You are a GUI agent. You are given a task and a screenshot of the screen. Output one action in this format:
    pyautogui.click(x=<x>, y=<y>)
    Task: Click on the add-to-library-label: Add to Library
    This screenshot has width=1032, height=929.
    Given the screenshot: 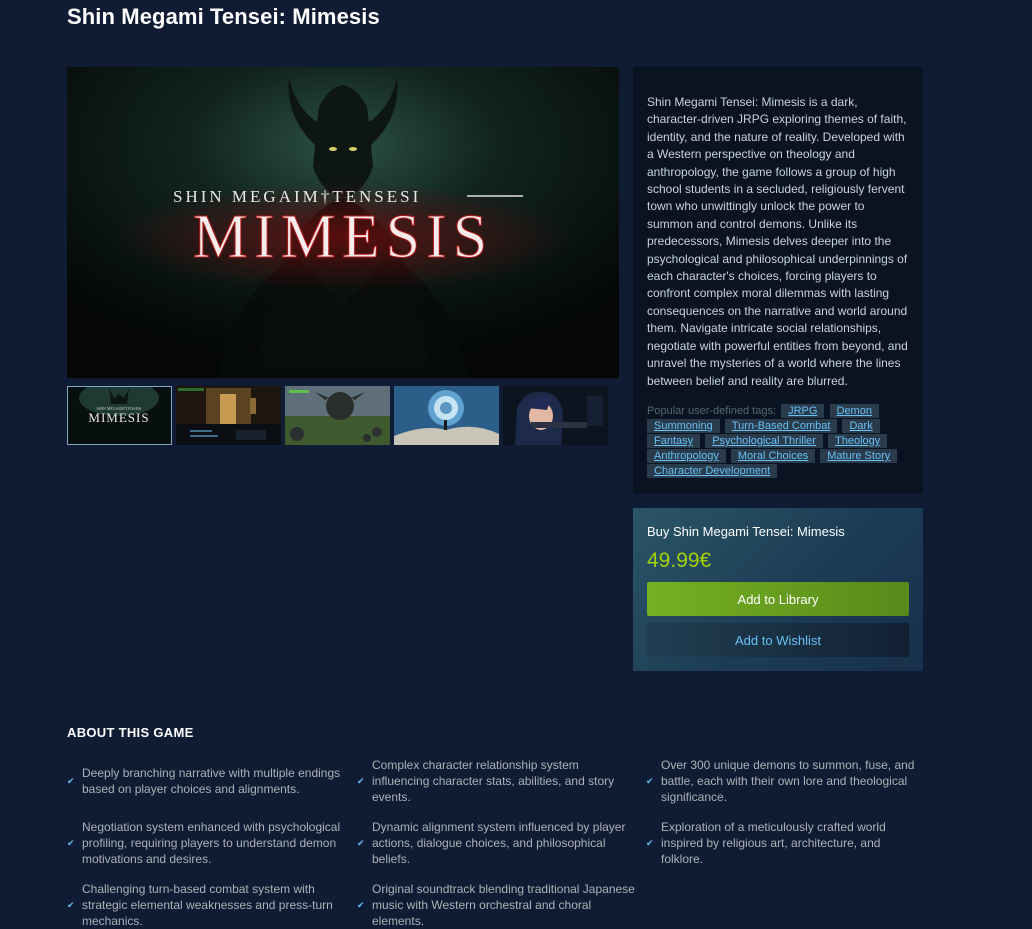 What is the action you would take?
    pyautogui.click(x=778, y=599)
    